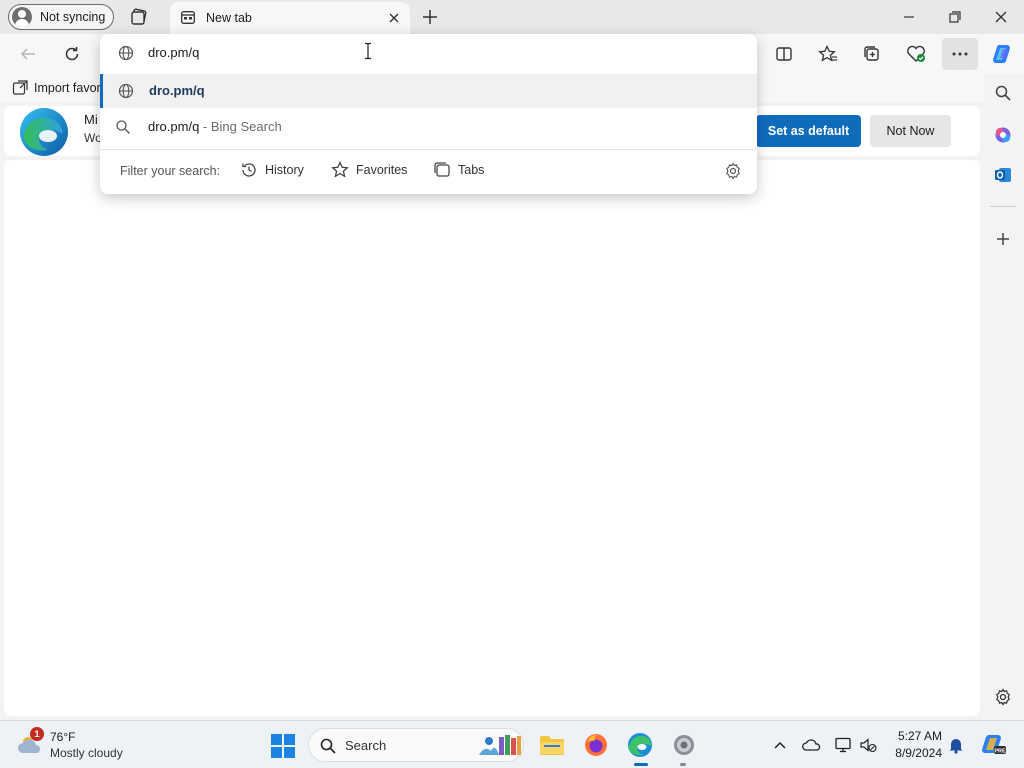 Image resolution: width=1024 pixels, height=768 pixels. Describe the element at coordinates (284, 170) in the screenshot. I see `filter-history-label: History` at that location.